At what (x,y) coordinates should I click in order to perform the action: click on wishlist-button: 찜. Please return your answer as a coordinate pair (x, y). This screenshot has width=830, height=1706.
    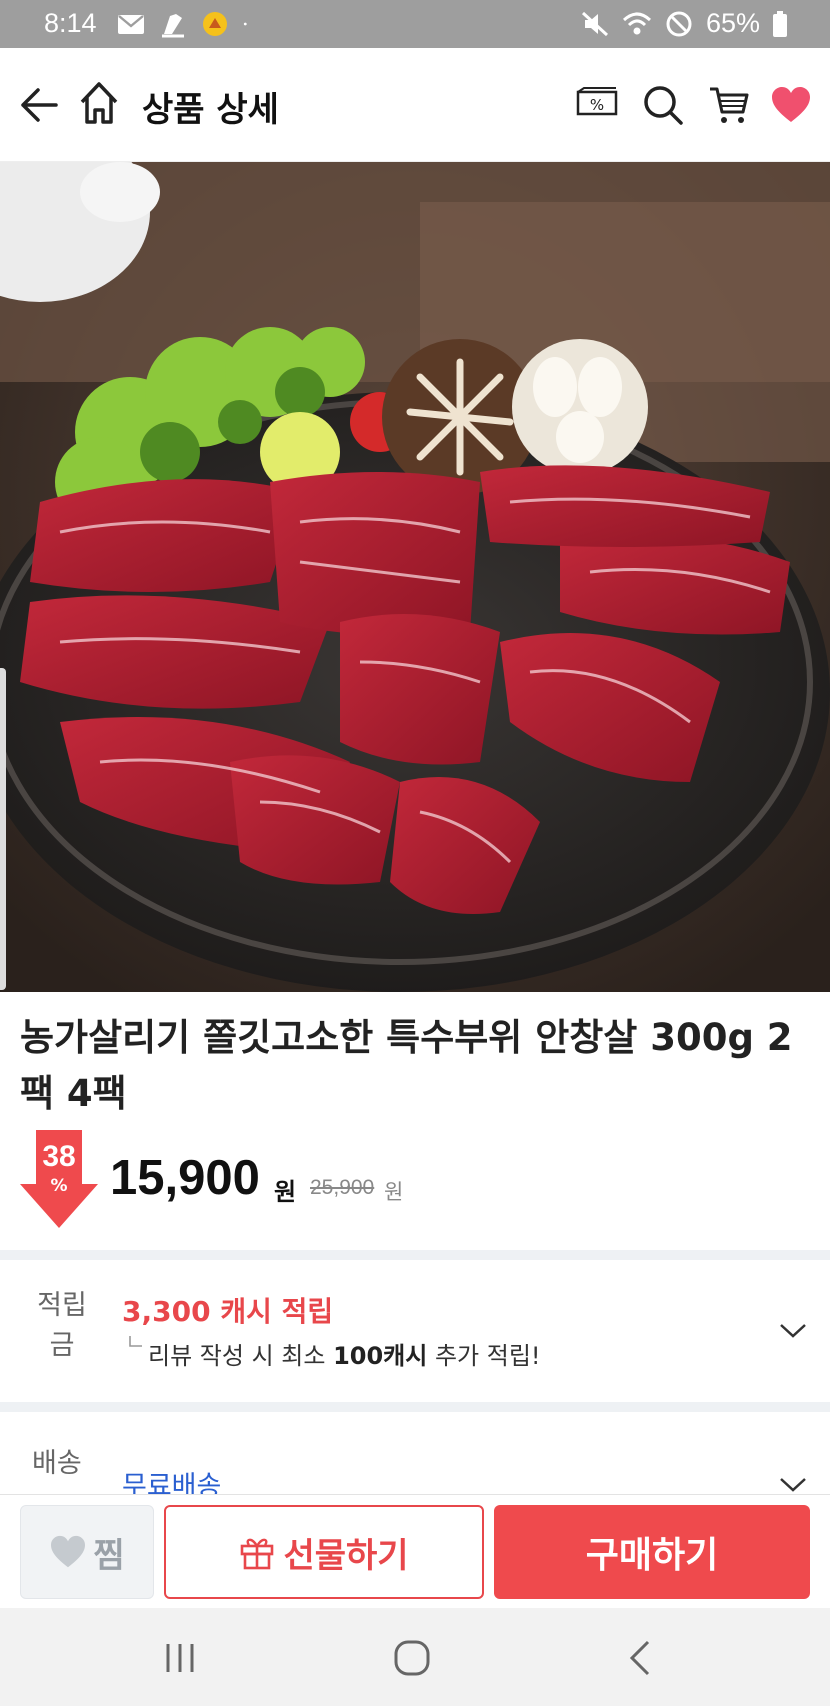
    Looking at the image, I should click on (87, 1552).